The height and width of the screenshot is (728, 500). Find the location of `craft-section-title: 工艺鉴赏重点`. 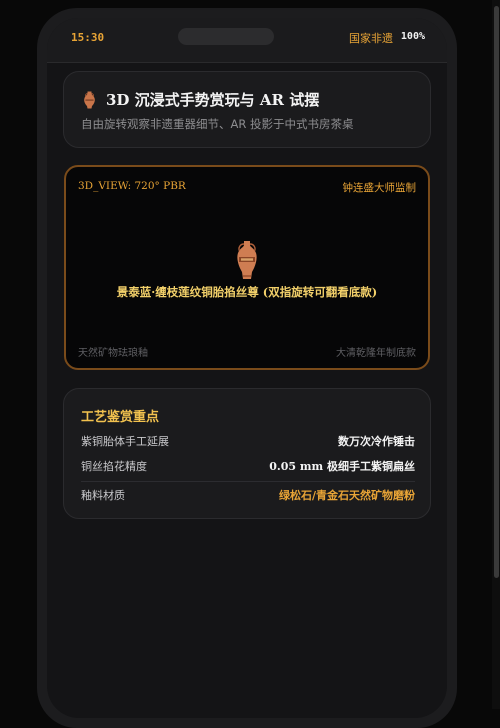

craft-section-title: 工艺鉴赏重点 is located at coordinates (120, 417).